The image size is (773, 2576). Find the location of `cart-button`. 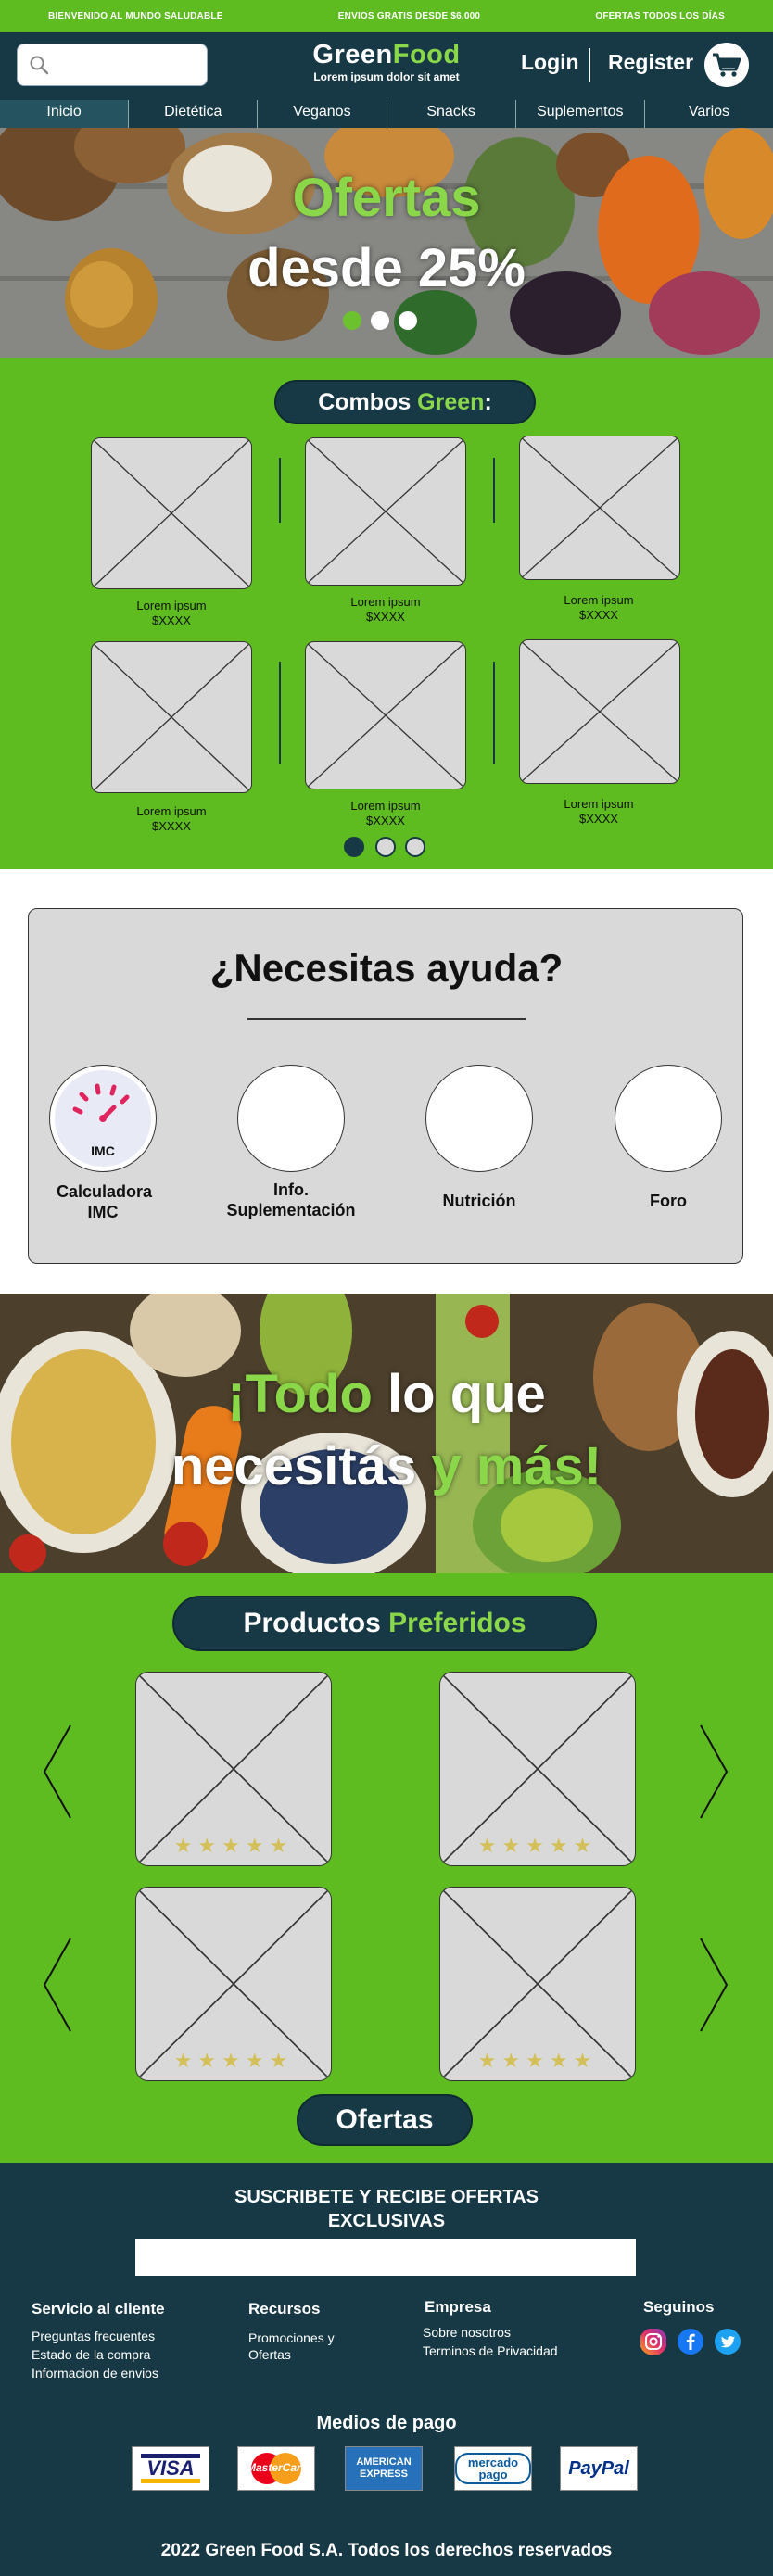

cart-button is located at coordinates (726, 65).